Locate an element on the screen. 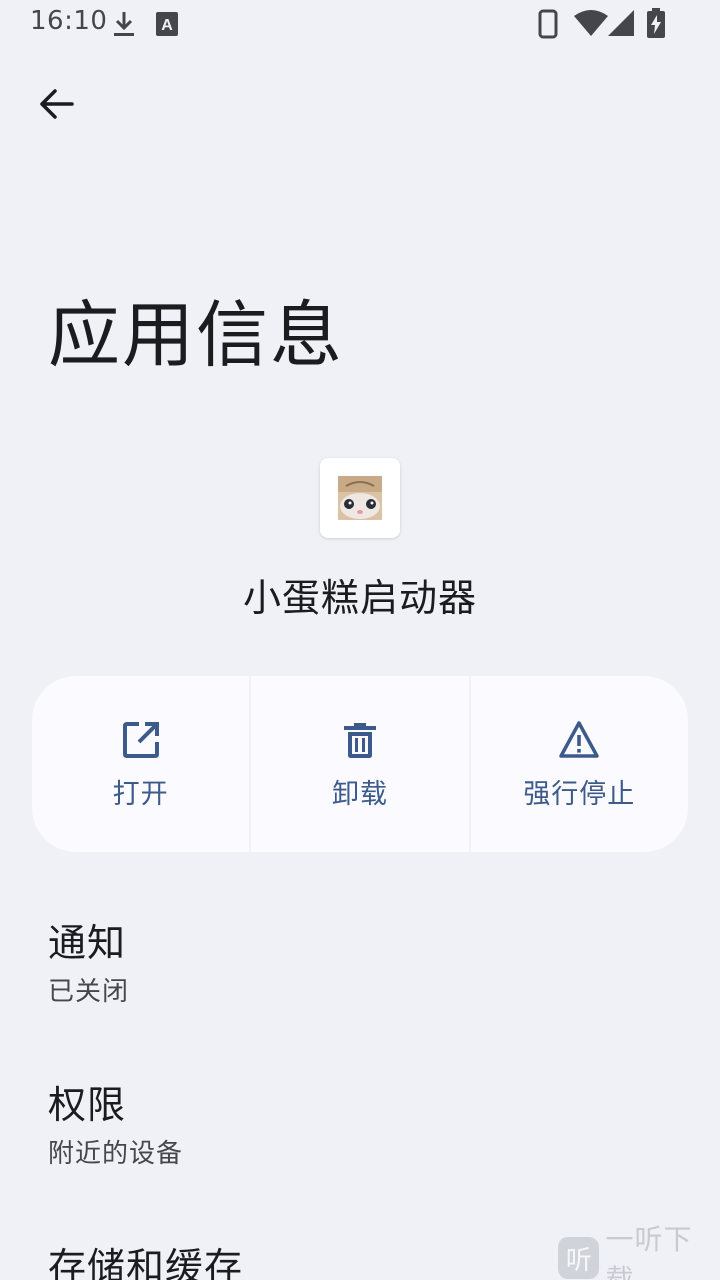 The height and width of the screenshot is (1280, 720). uninstall-button: 卸载 is located at coordinates (360, 764).